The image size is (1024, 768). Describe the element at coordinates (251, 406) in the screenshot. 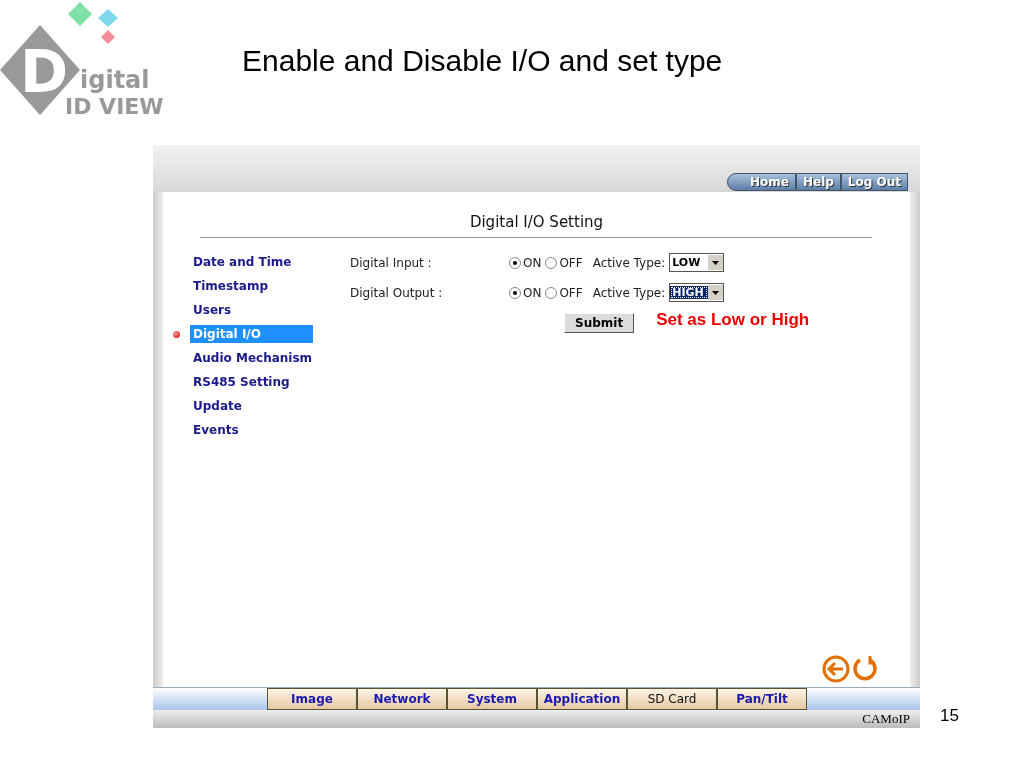

I see `sidebar-item: Update` at that location.